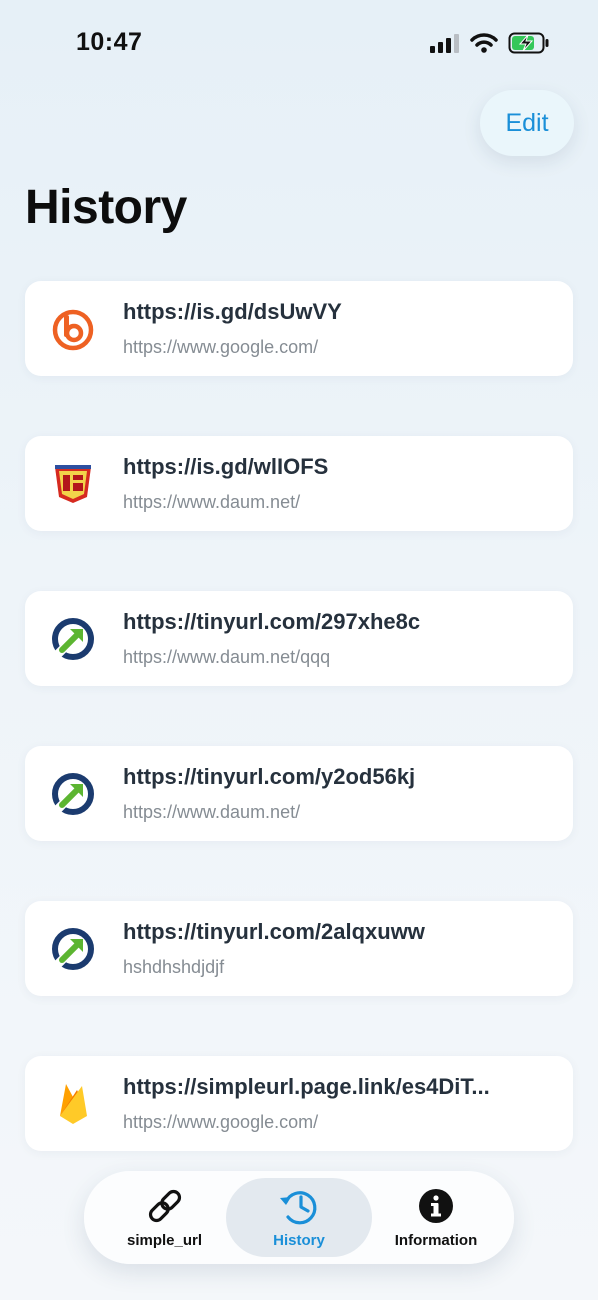 The width and height of the screenshot is (598, 1300). I want to click on tab-label: simple_url, so click(164, 1240).